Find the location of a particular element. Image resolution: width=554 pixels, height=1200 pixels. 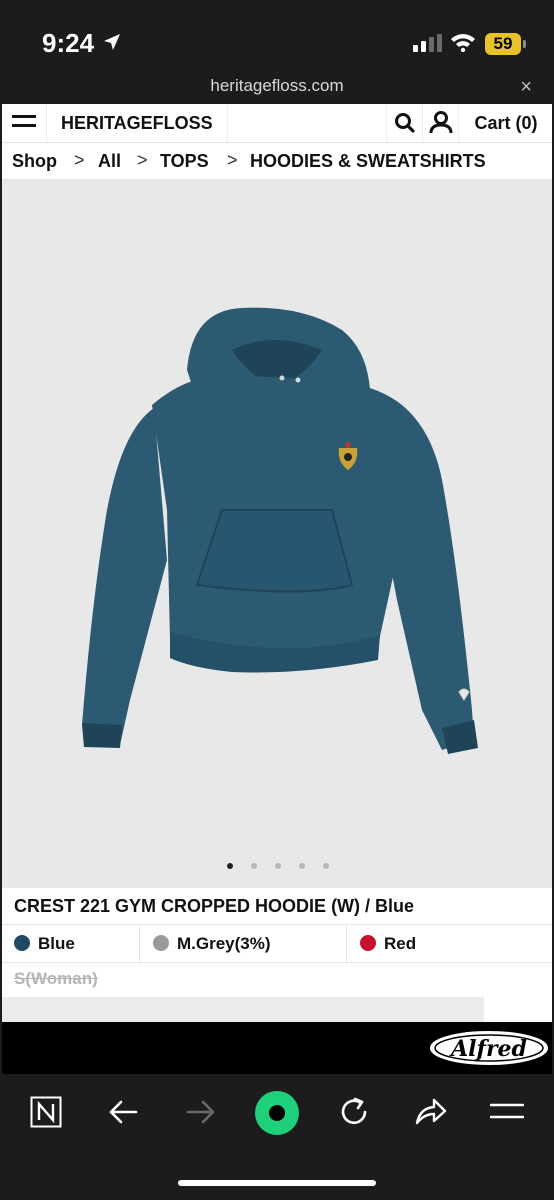

cellular-signal-icon is located at coordinates (427, 43).